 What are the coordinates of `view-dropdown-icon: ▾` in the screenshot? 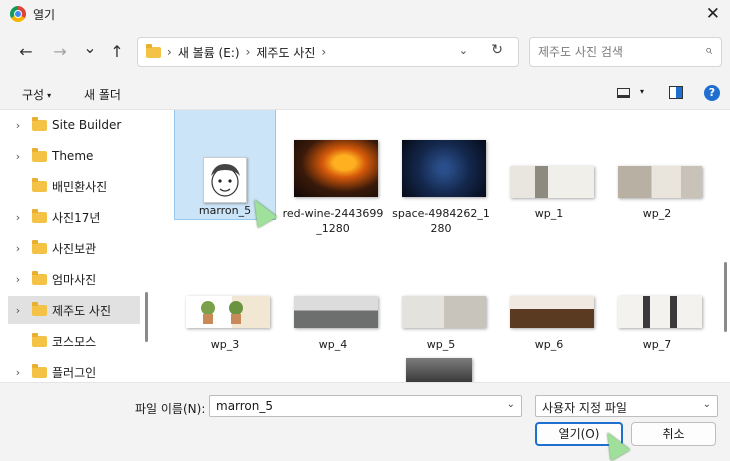 It's located at (642, 91).